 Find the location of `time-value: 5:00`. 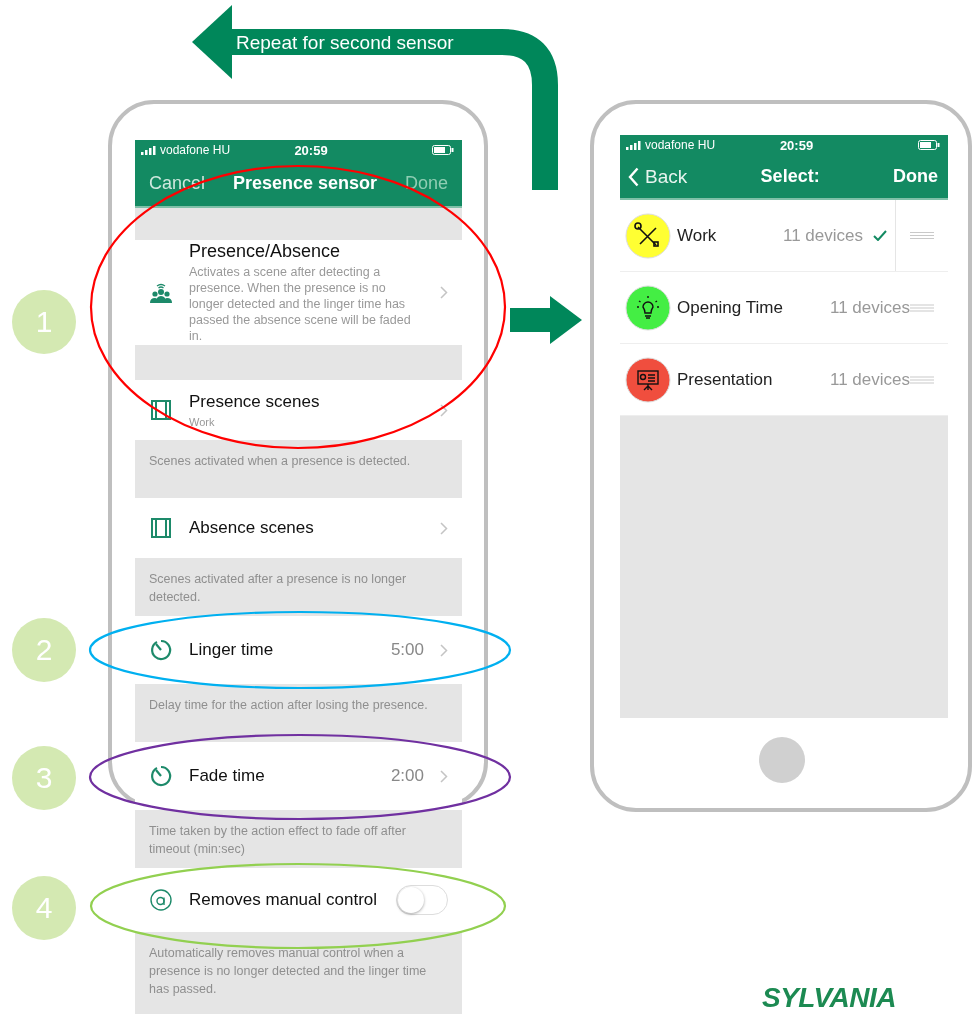

time-value: 5:00 is located at coordinates (407, 650).